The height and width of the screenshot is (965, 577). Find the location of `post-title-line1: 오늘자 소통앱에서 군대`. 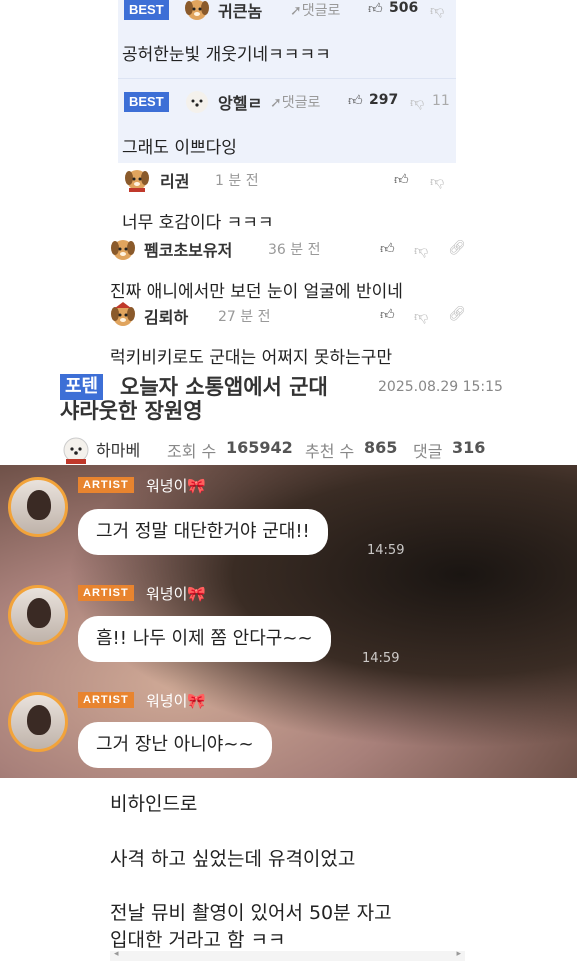

post-title-line1: 오늘자 소통앱에서 군대 is located at coordinates (224, 387).